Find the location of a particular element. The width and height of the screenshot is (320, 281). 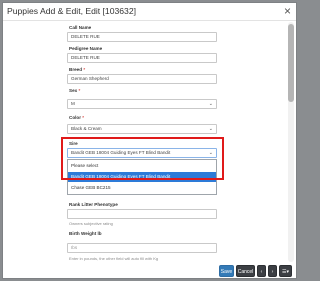

menu-icon: ☰▾ is located at coordinates (285, 272).